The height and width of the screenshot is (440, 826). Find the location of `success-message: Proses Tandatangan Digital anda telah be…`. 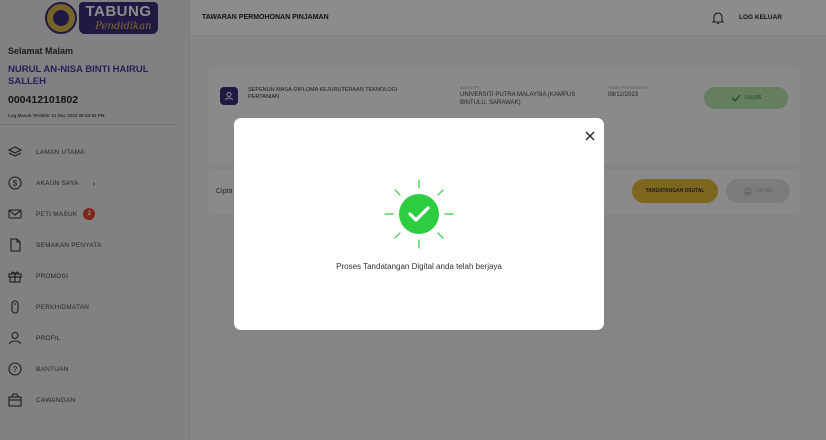

success-message: Proses Tandatangan Digital anda telah be… is located at coordinates (419, 266).